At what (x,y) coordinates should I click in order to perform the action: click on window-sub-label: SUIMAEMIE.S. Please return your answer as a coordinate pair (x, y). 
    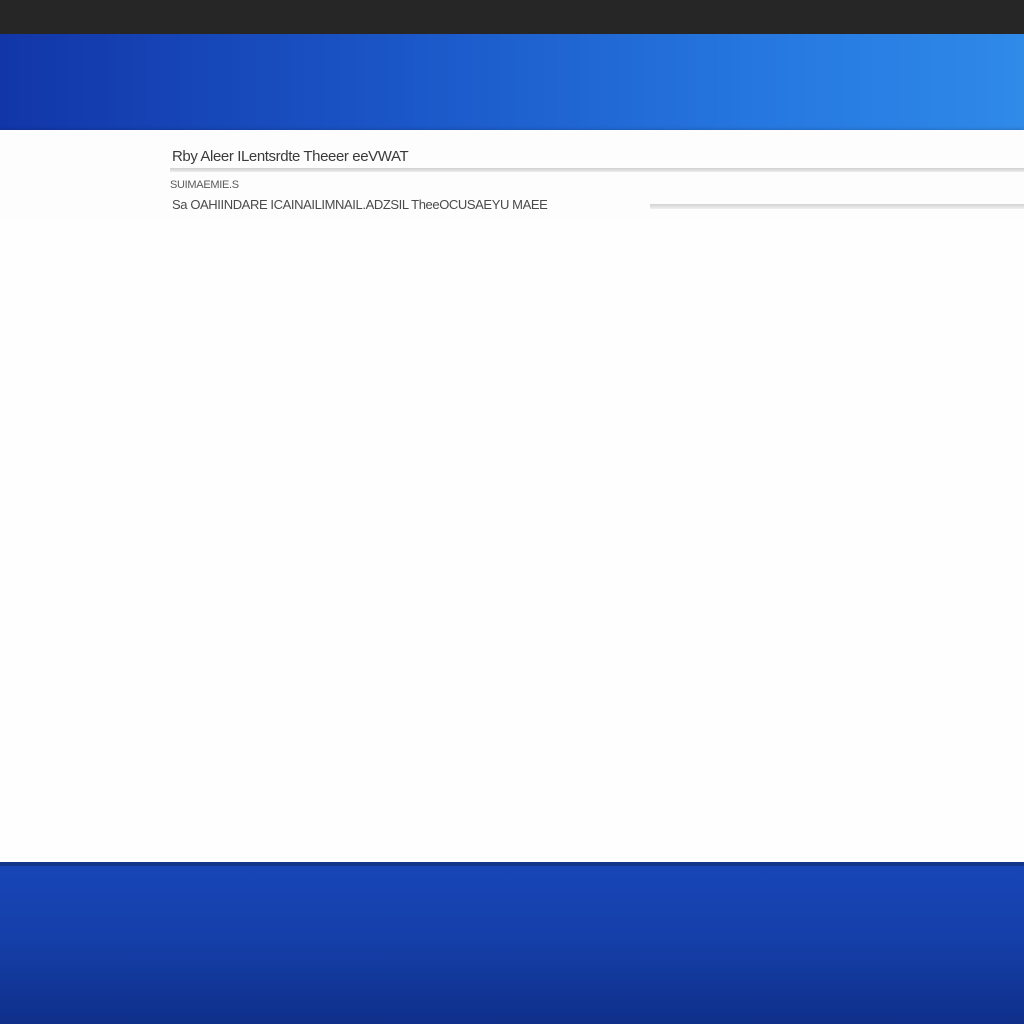
    Looking at the image, I should click on (204, 185).